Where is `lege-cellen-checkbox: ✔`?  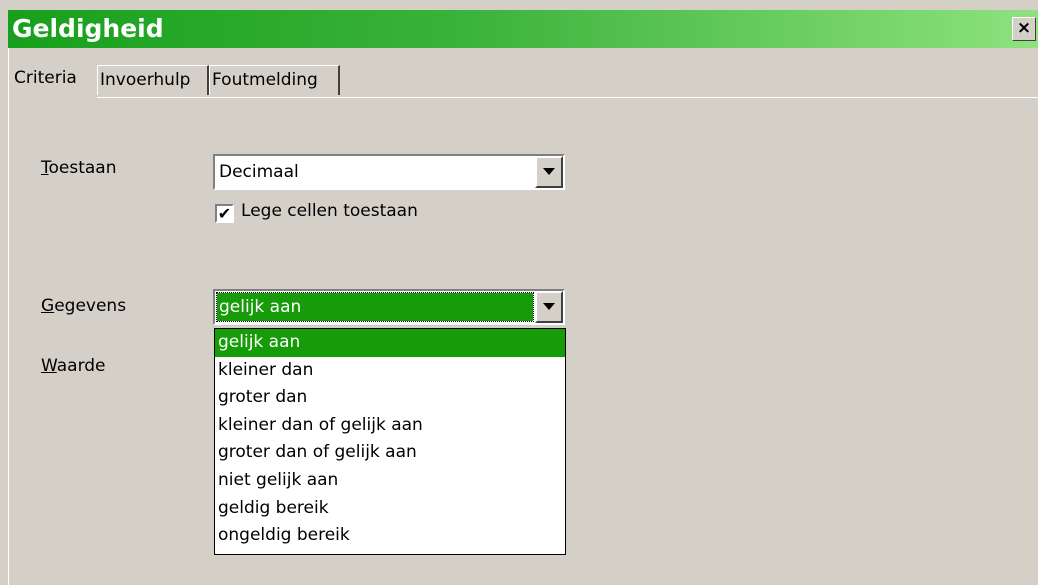 lege-cellen-checkbox: ✔ is located at coordinates (224, 213).